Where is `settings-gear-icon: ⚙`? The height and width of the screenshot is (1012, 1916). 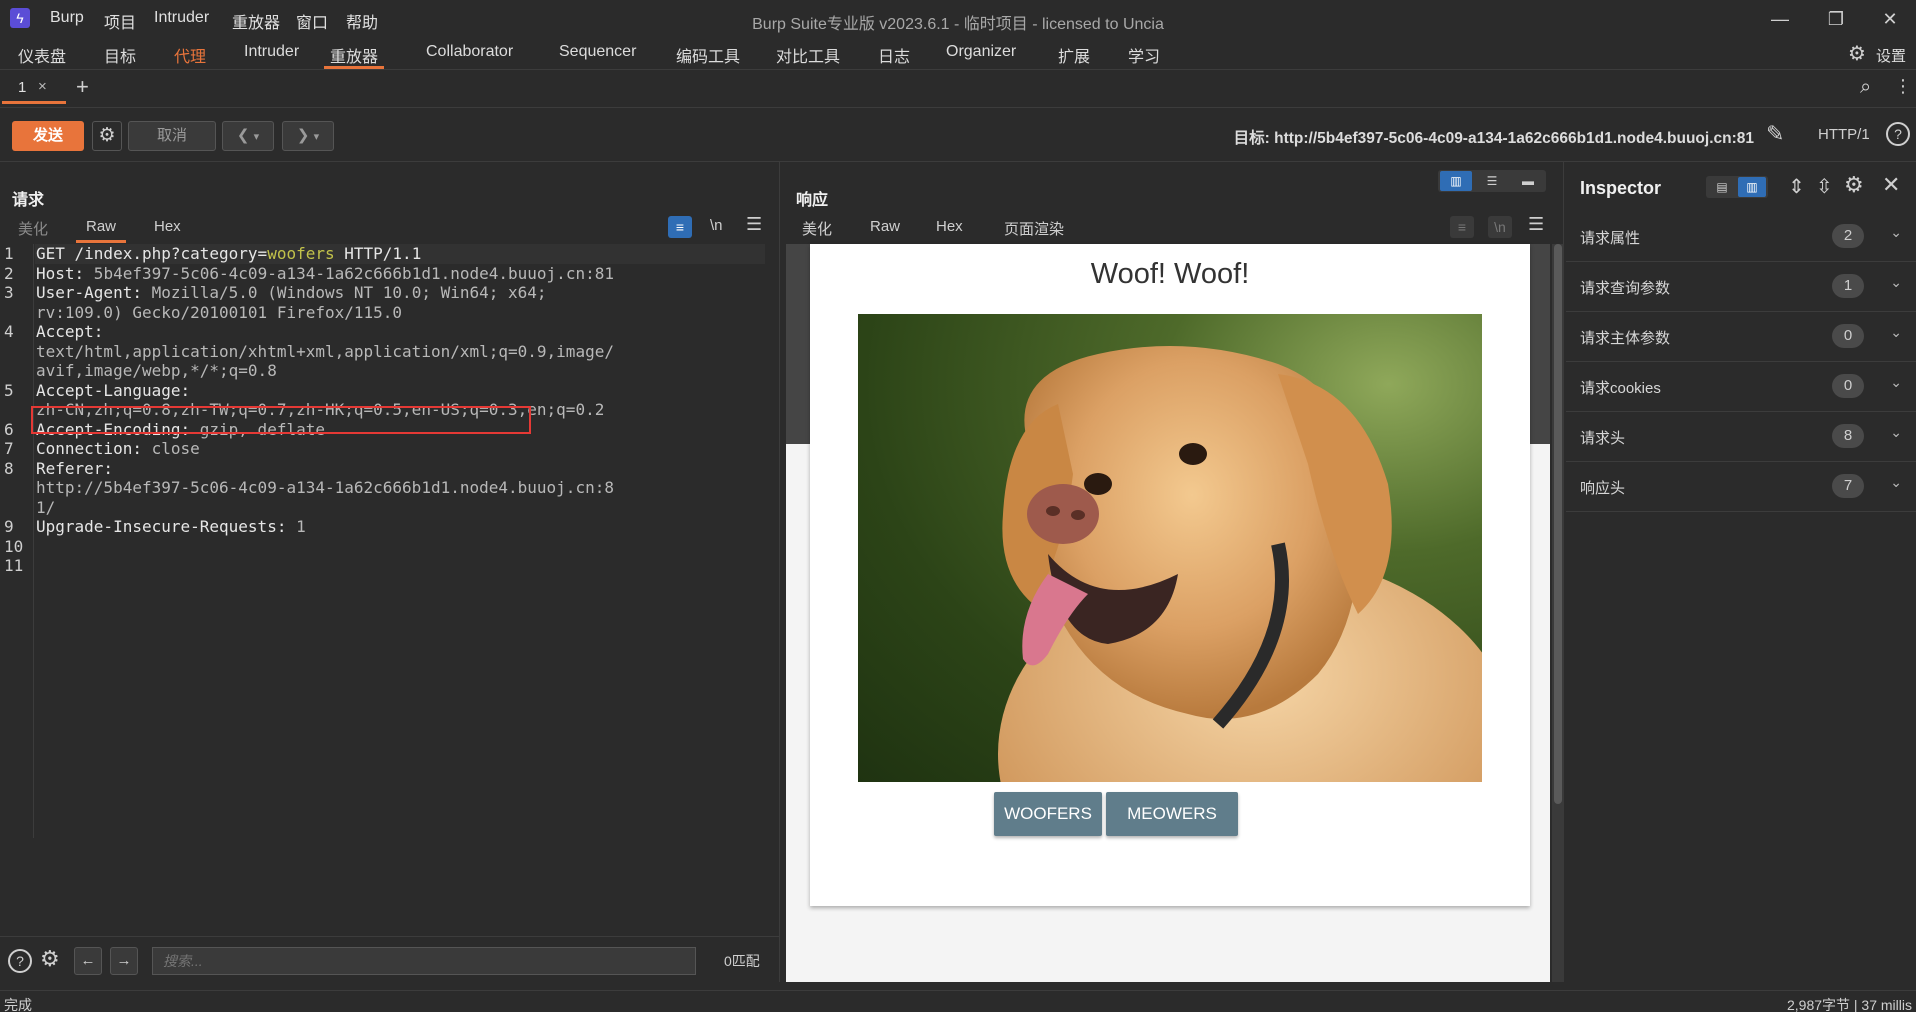 settings-gear-icon: ⚙ is located at coordinates (1857, 53).